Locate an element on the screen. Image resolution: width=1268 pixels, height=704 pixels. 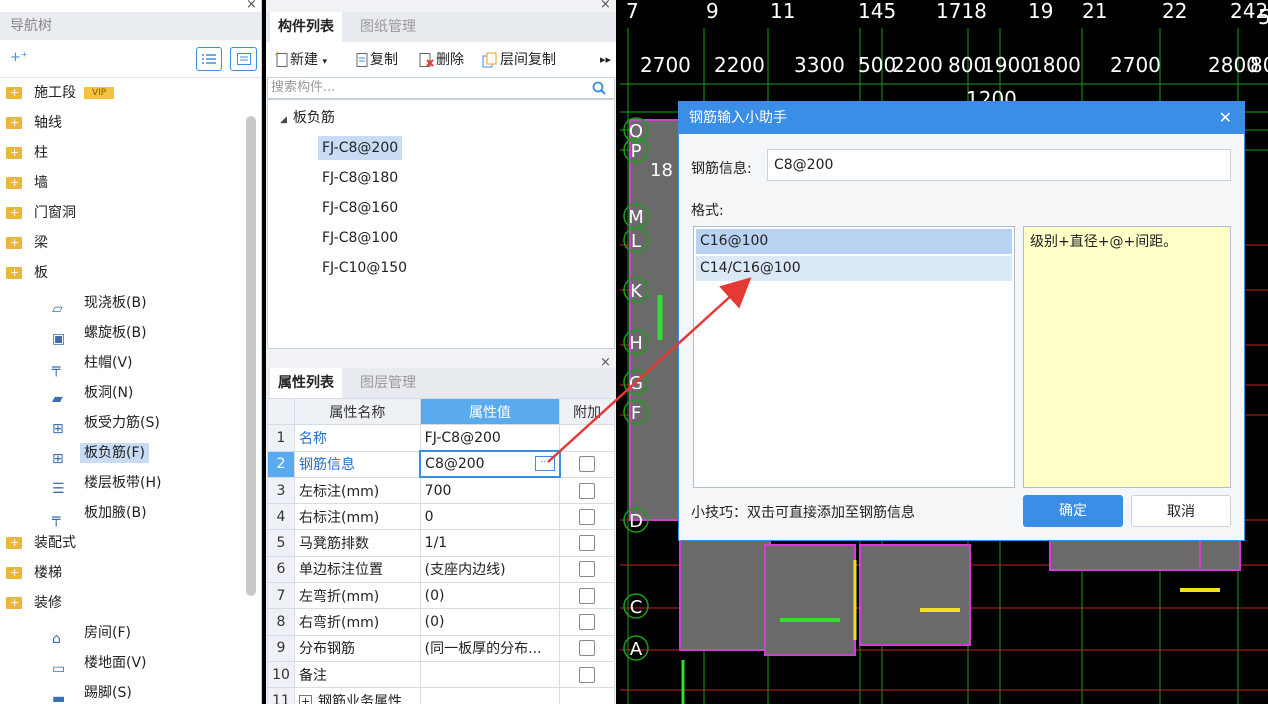
property-row: 3 左标注(mm) 700 is located at coordinates (441, 490).